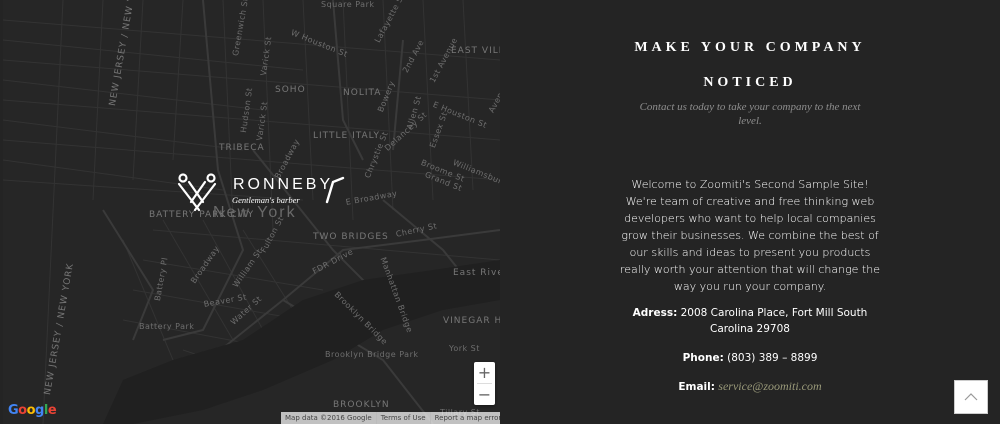 Image resolution: width=1000 pixels, height=424 pixels. I want to click on map-label: SOHO, so click(290, 90).